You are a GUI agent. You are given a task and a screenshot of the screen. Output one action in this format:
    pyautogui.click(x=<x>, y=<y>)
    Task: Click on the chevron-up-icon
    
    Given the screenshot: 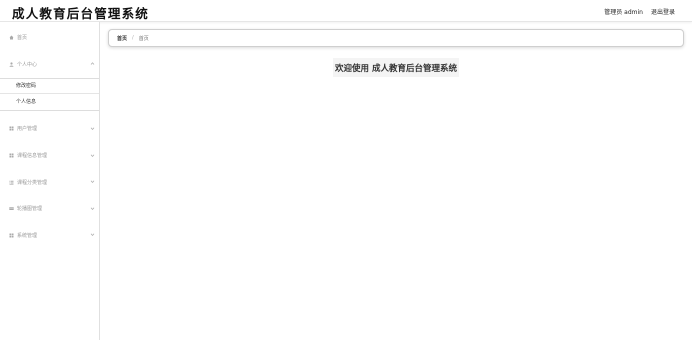 What is the action you would take?
    pyautogui.click(x=92, y=64)
    